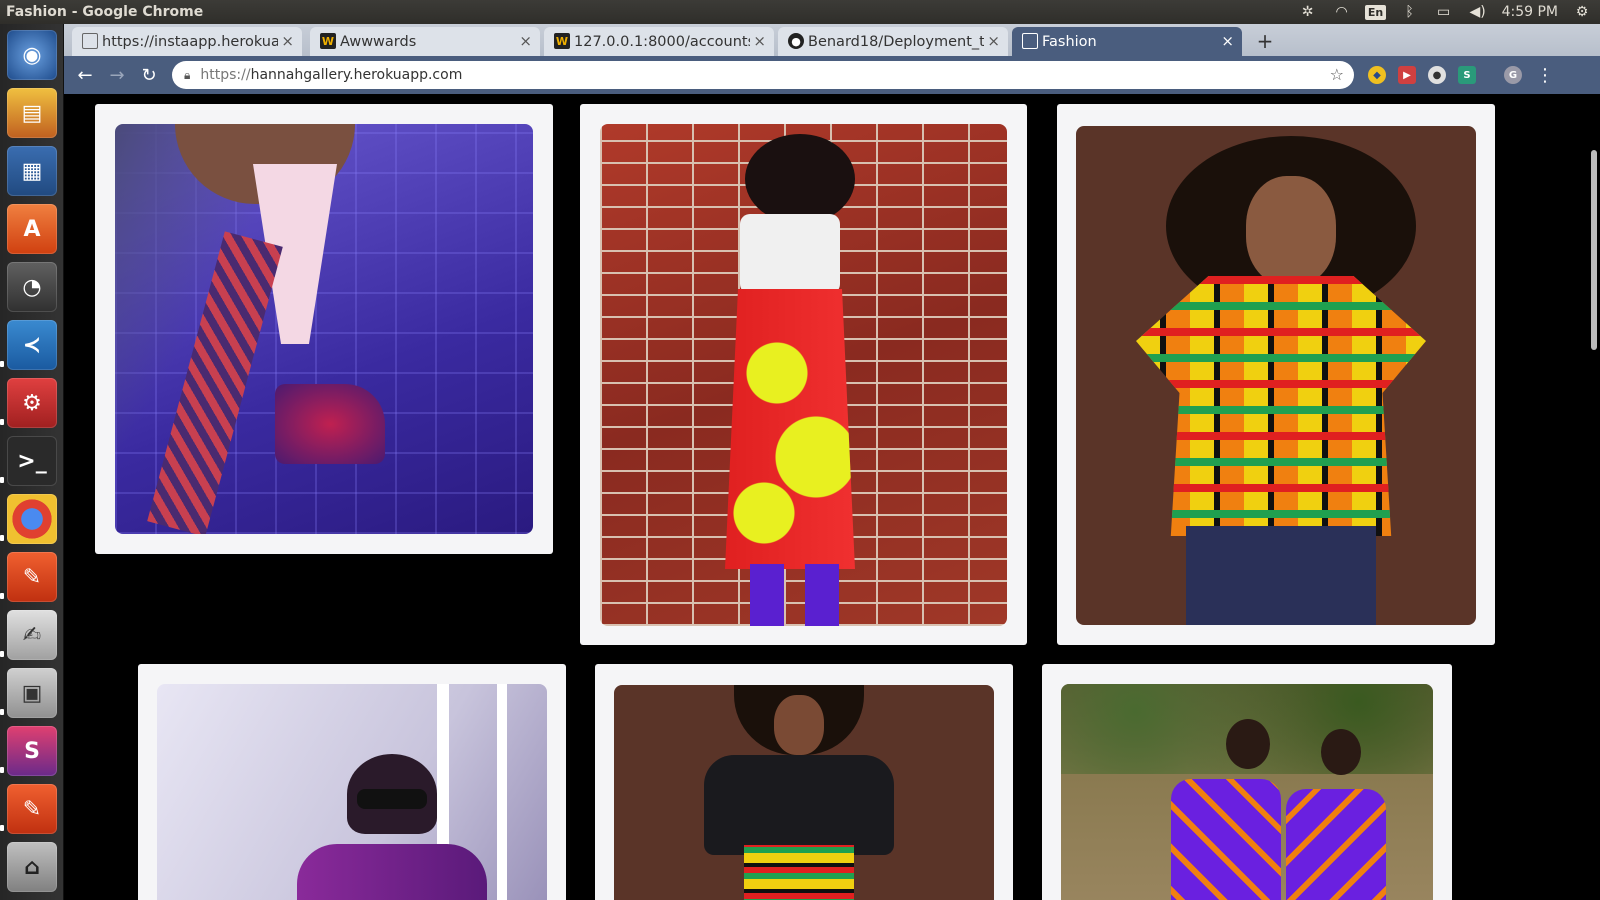  Describe the element at coordinates (105, 12) in the screenshot. I see `window-title: Fashion - Google Chrome` at that location.